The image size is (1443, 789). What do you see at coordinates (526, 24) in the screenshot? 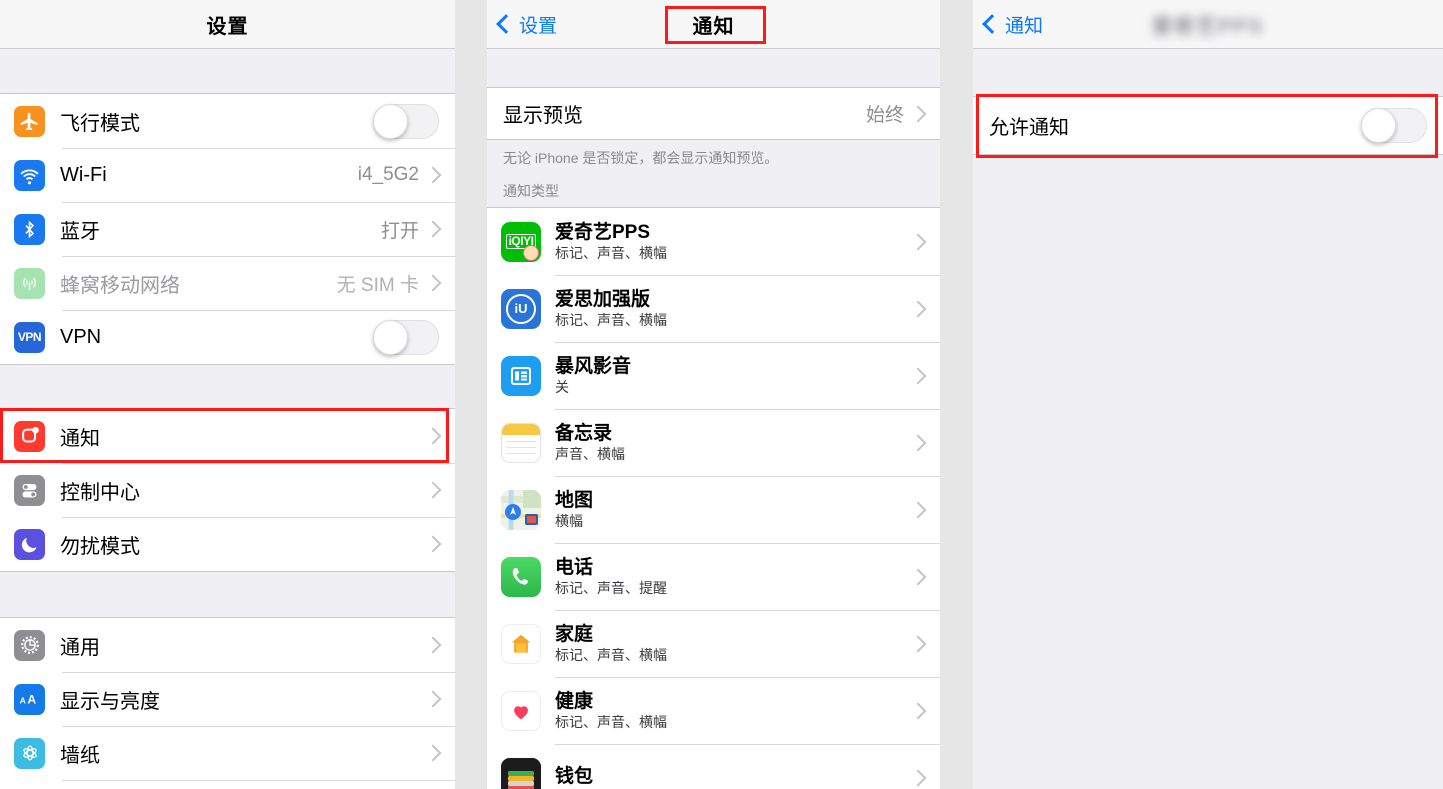
I see `back-button-settings: 设置` at bounding box center [526, 24].